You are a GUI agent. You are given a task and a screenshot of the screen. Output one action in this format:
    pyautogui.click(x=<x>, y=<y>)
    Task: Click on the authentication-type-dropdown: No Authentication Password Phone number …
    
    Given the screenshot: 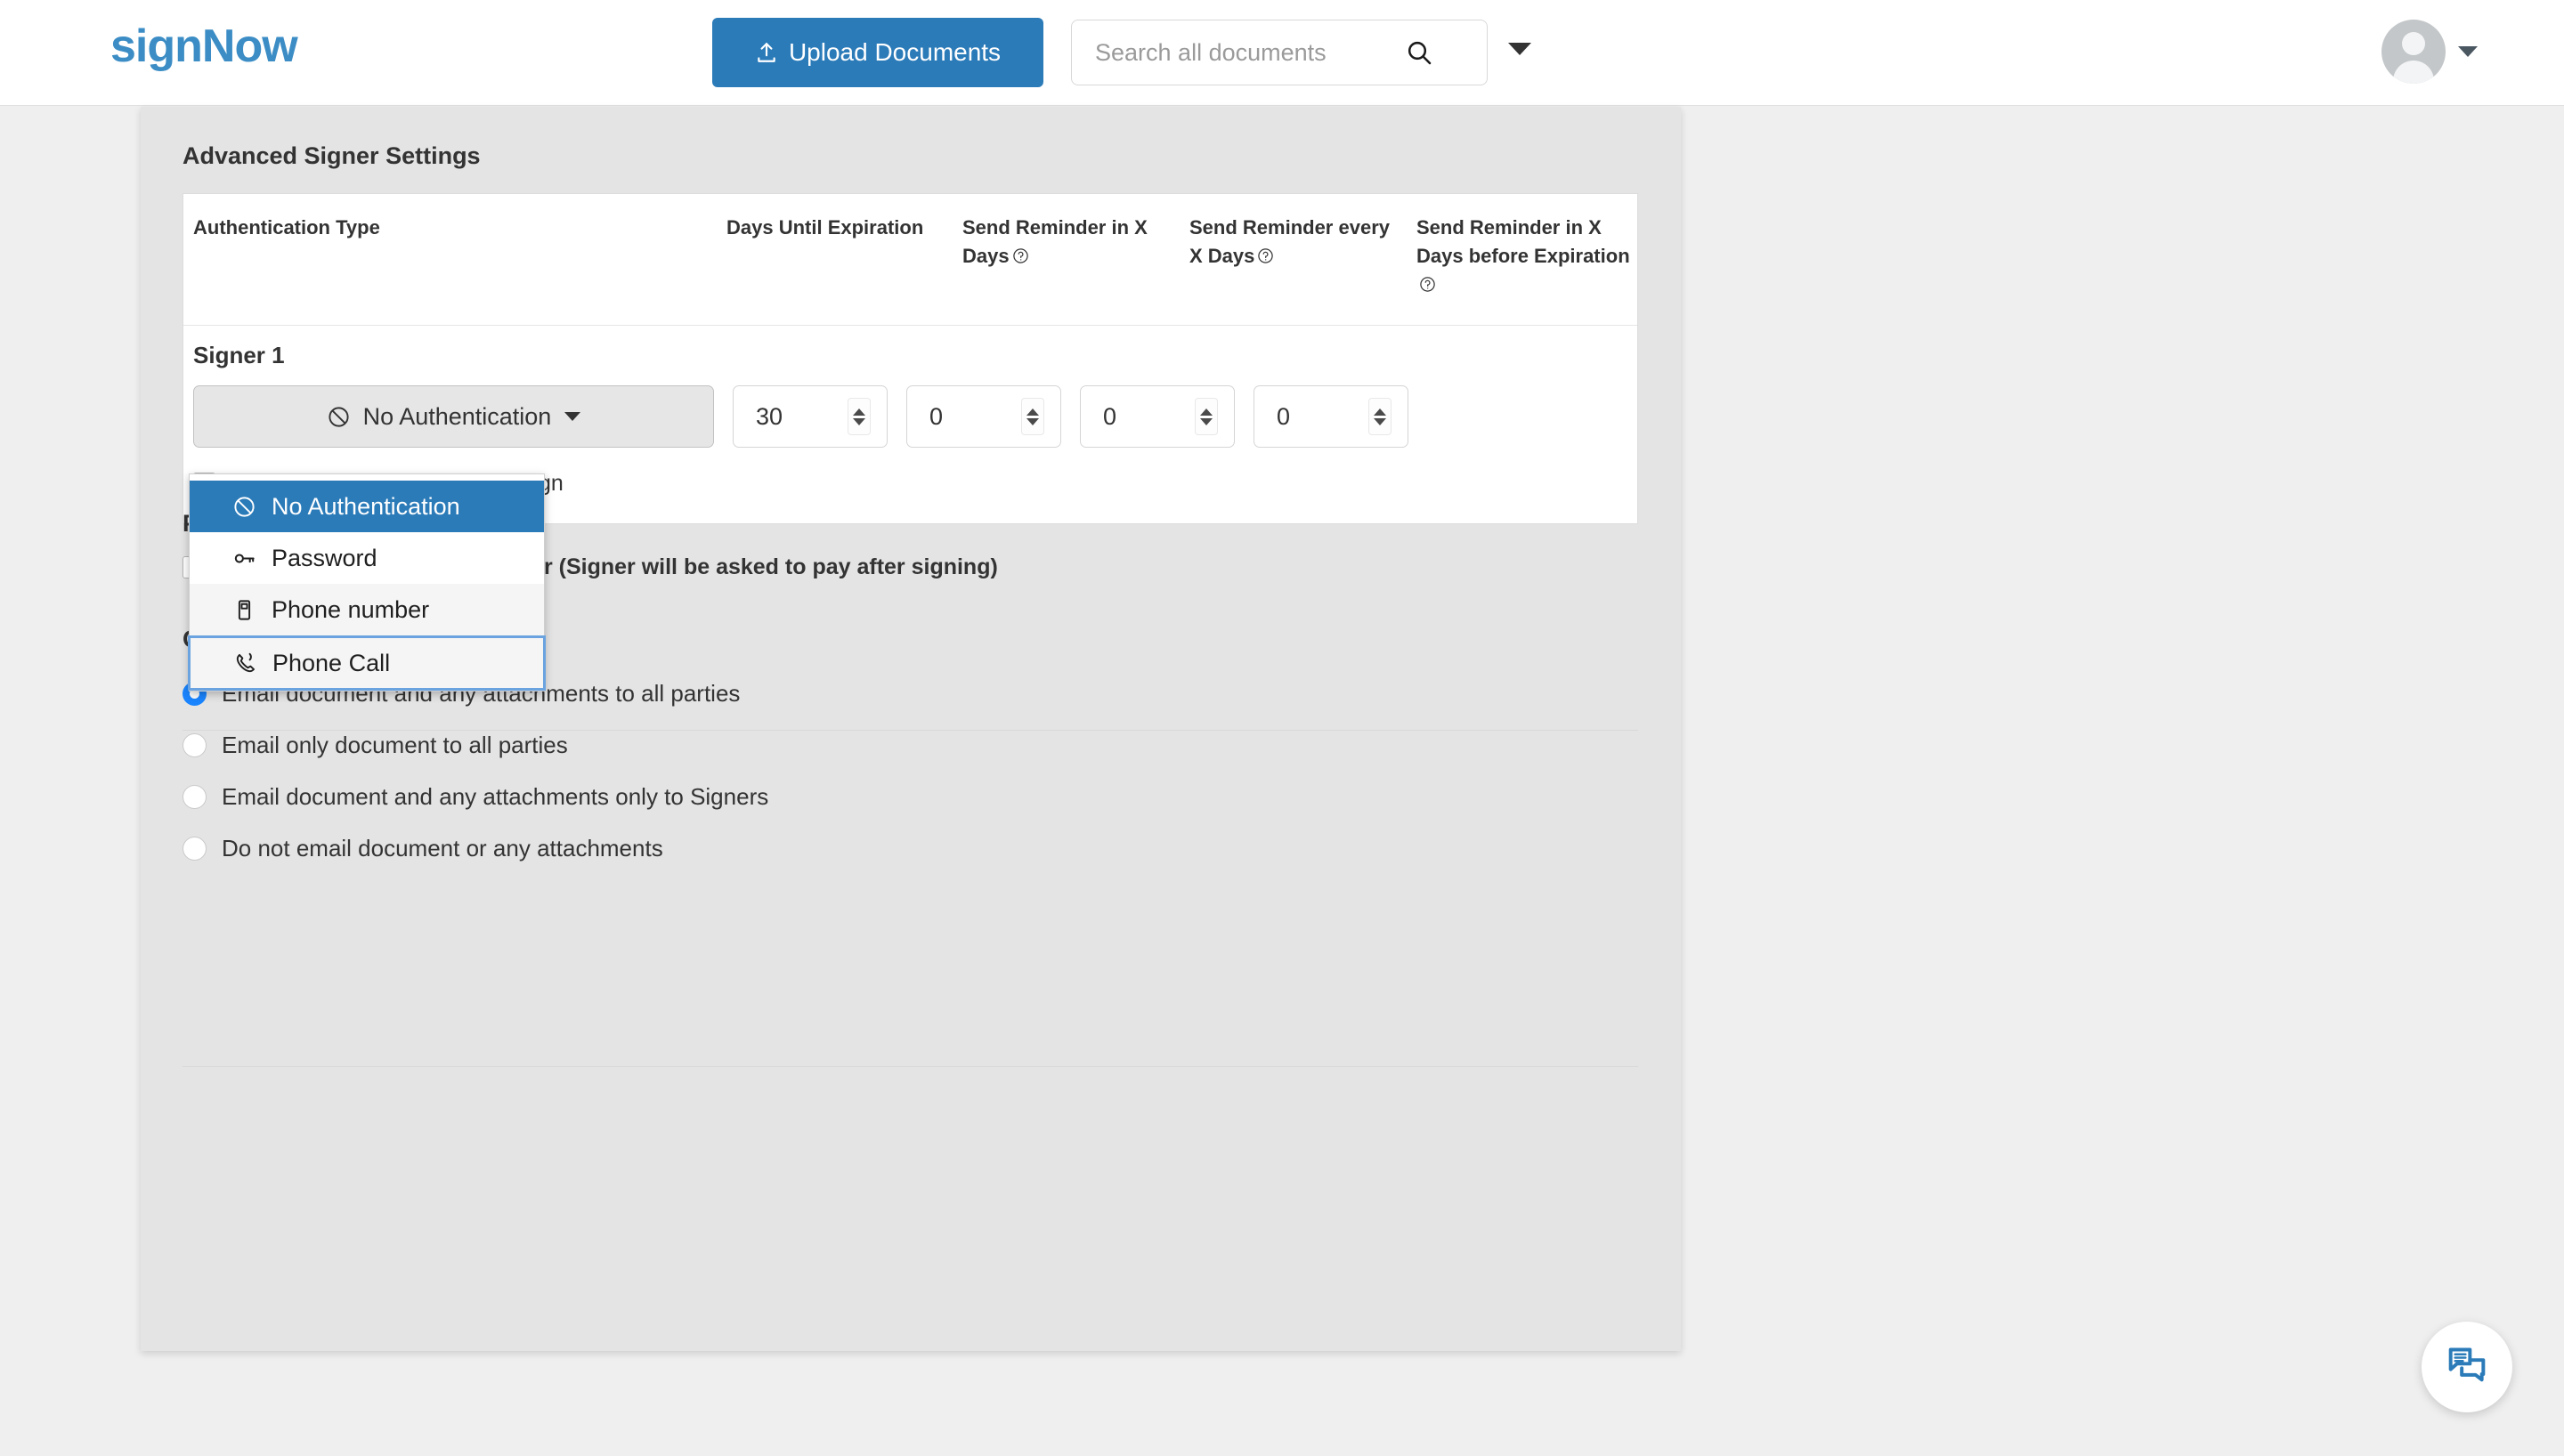 What is the action you would take?
    pyautogui.click(x=367, y=582)
    